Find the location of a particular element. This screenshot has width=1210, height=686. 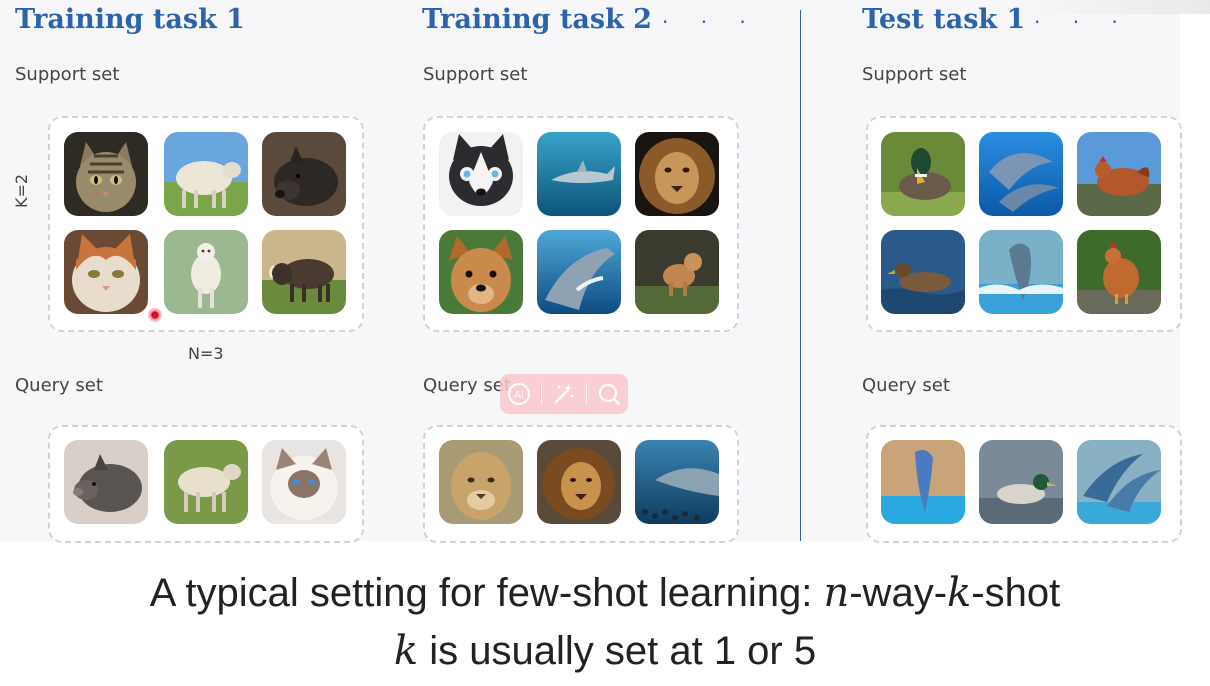

cat-himalayan-image is located at coordinates (304, 482).